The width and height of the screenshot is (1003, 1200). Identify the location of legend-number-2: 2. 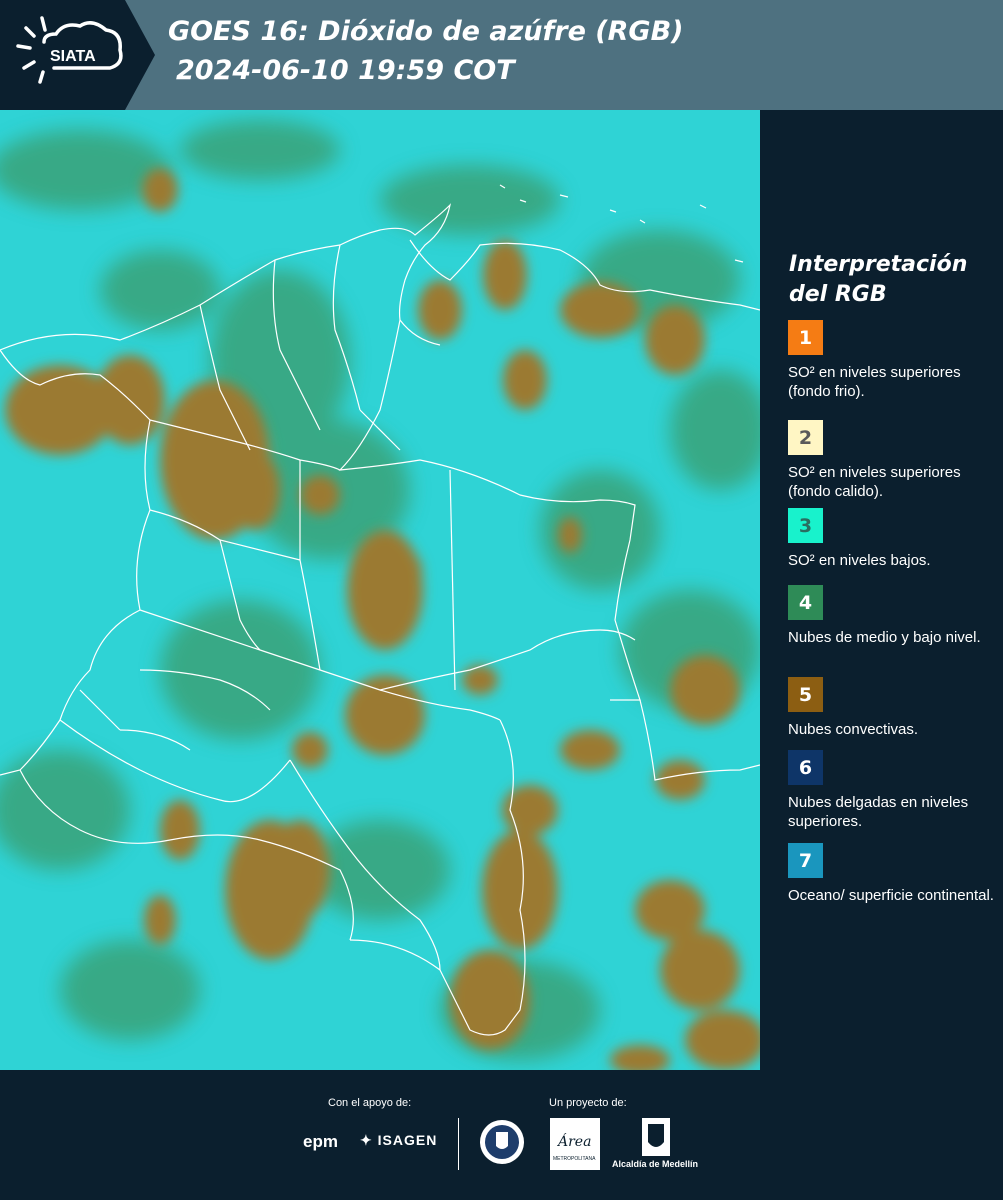
(805, 437).